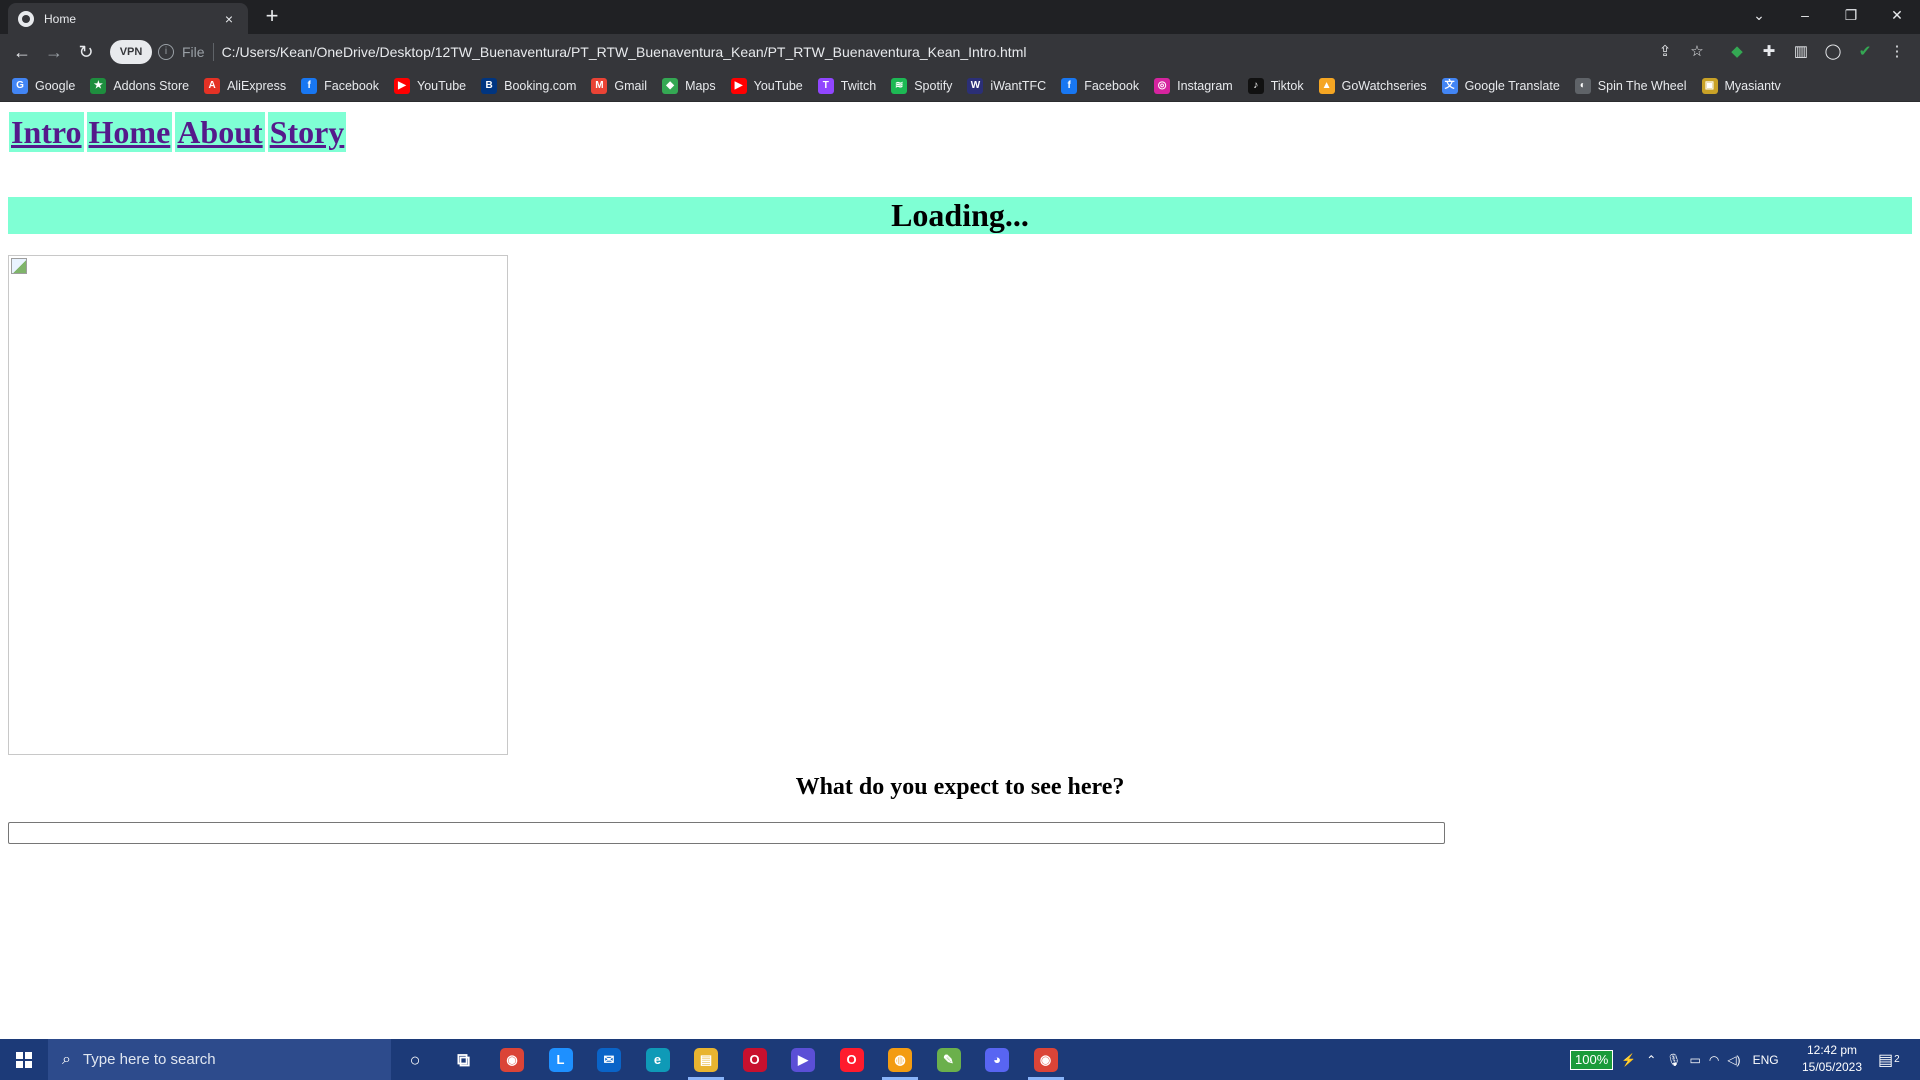  What do you see at coordinates (1897, 15) in the screenshot?
I see `close-window-button: ✕` at bounding box center [1897, 15].